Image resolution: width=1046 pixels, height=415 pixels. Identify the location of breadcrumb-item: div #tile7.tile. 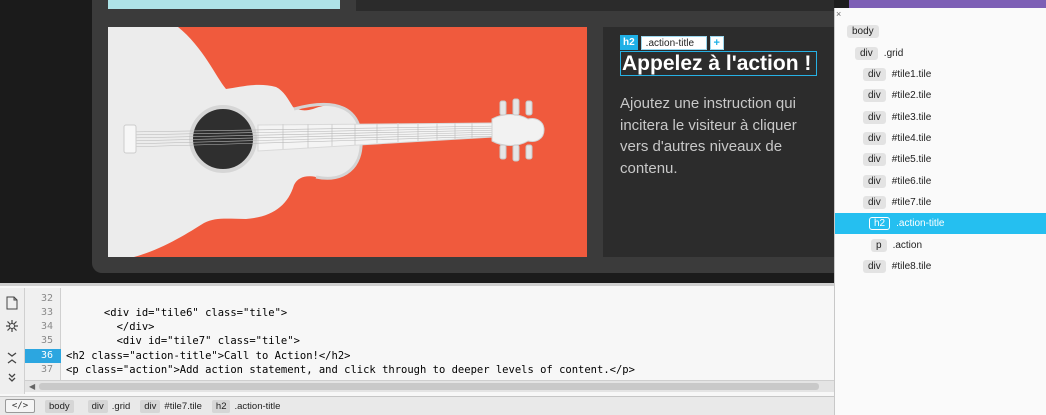
(171, 406).